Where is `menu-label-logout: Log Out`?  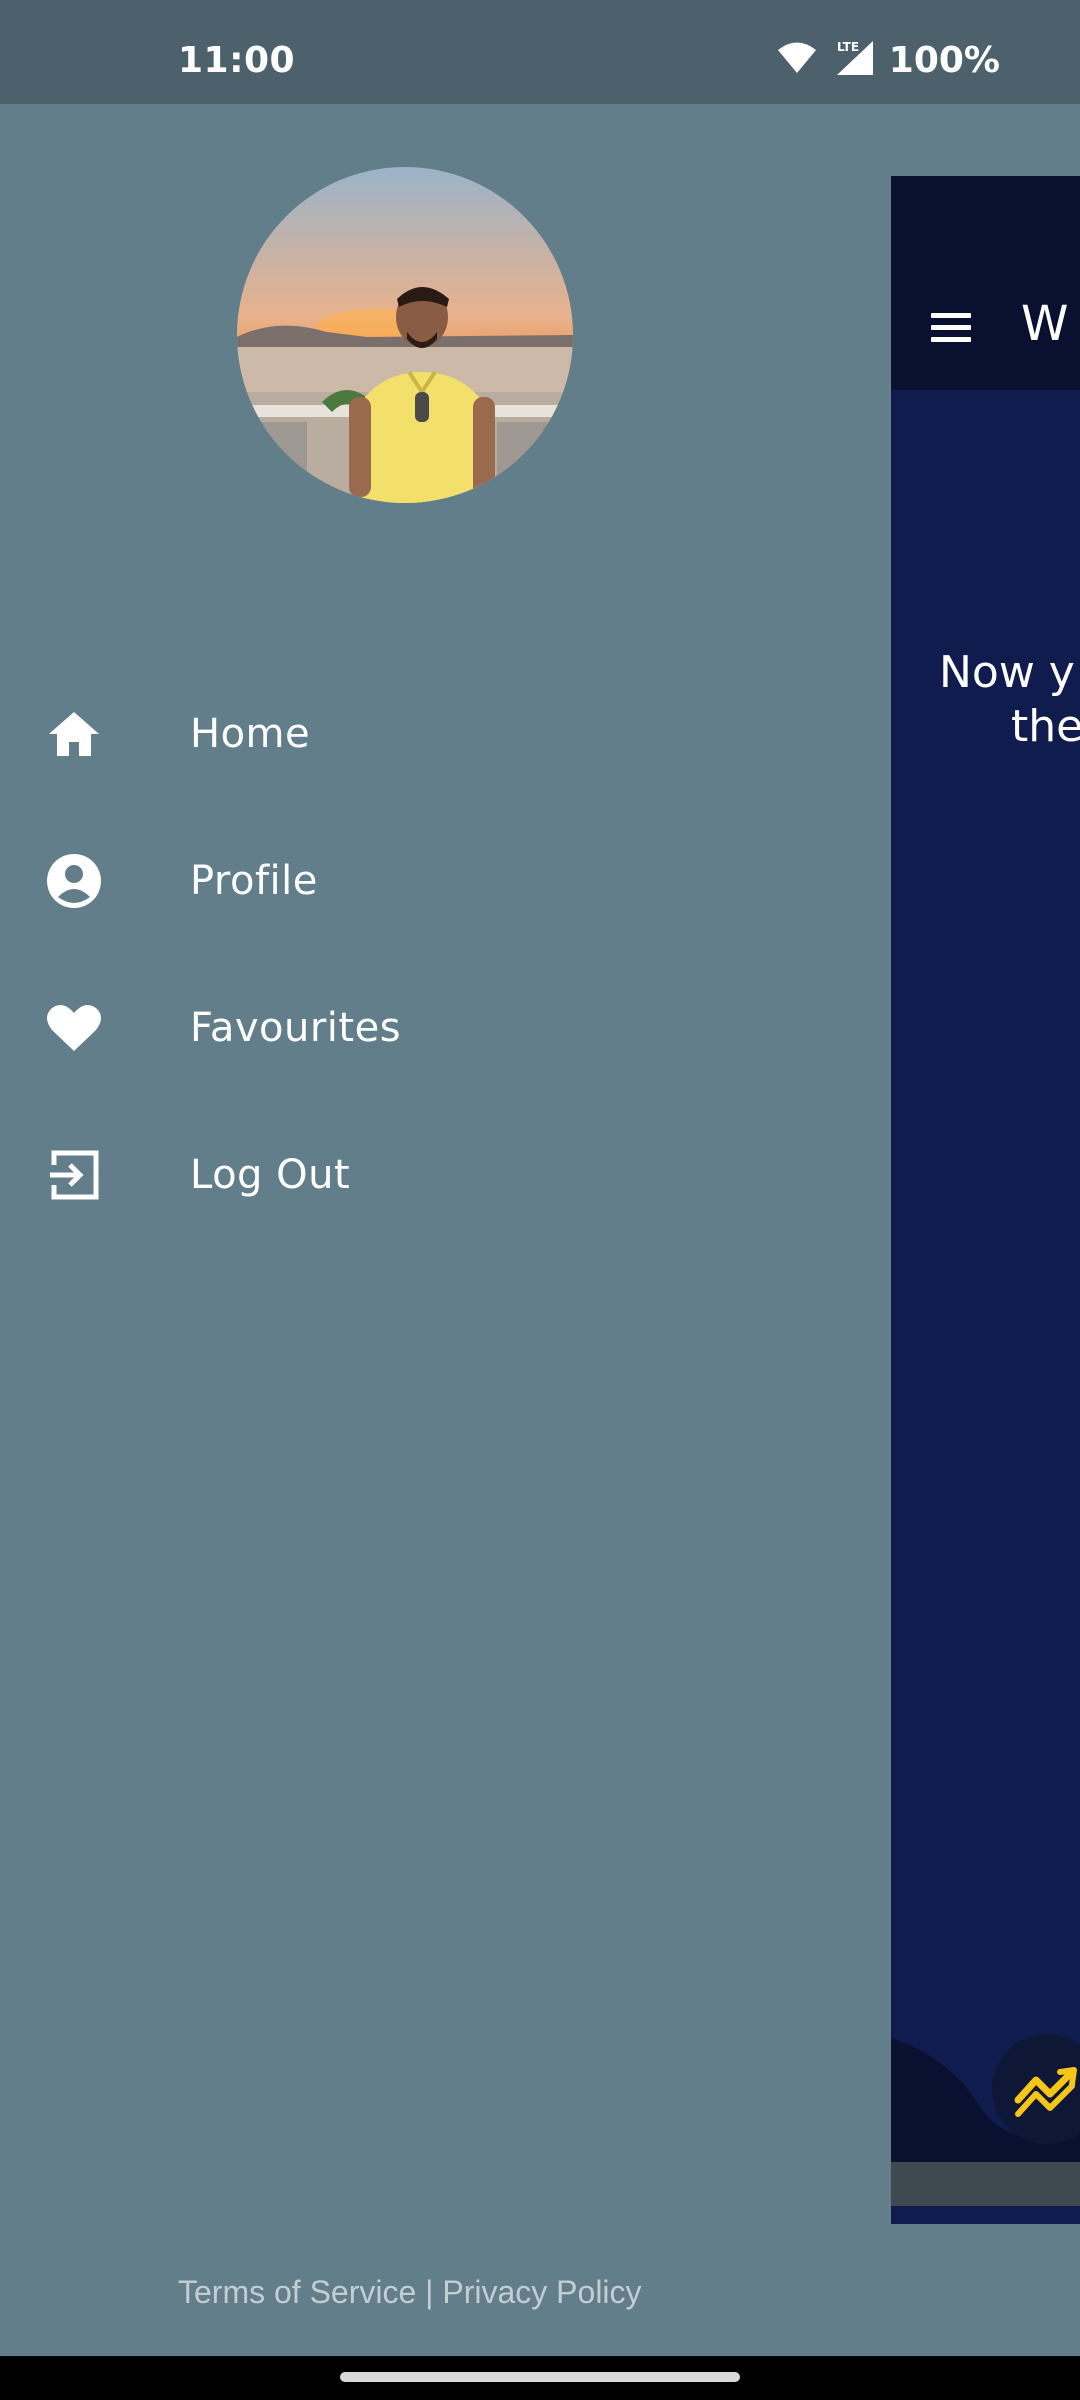
menu-label-logout: Log Out is located at coordinates (270, 1175).